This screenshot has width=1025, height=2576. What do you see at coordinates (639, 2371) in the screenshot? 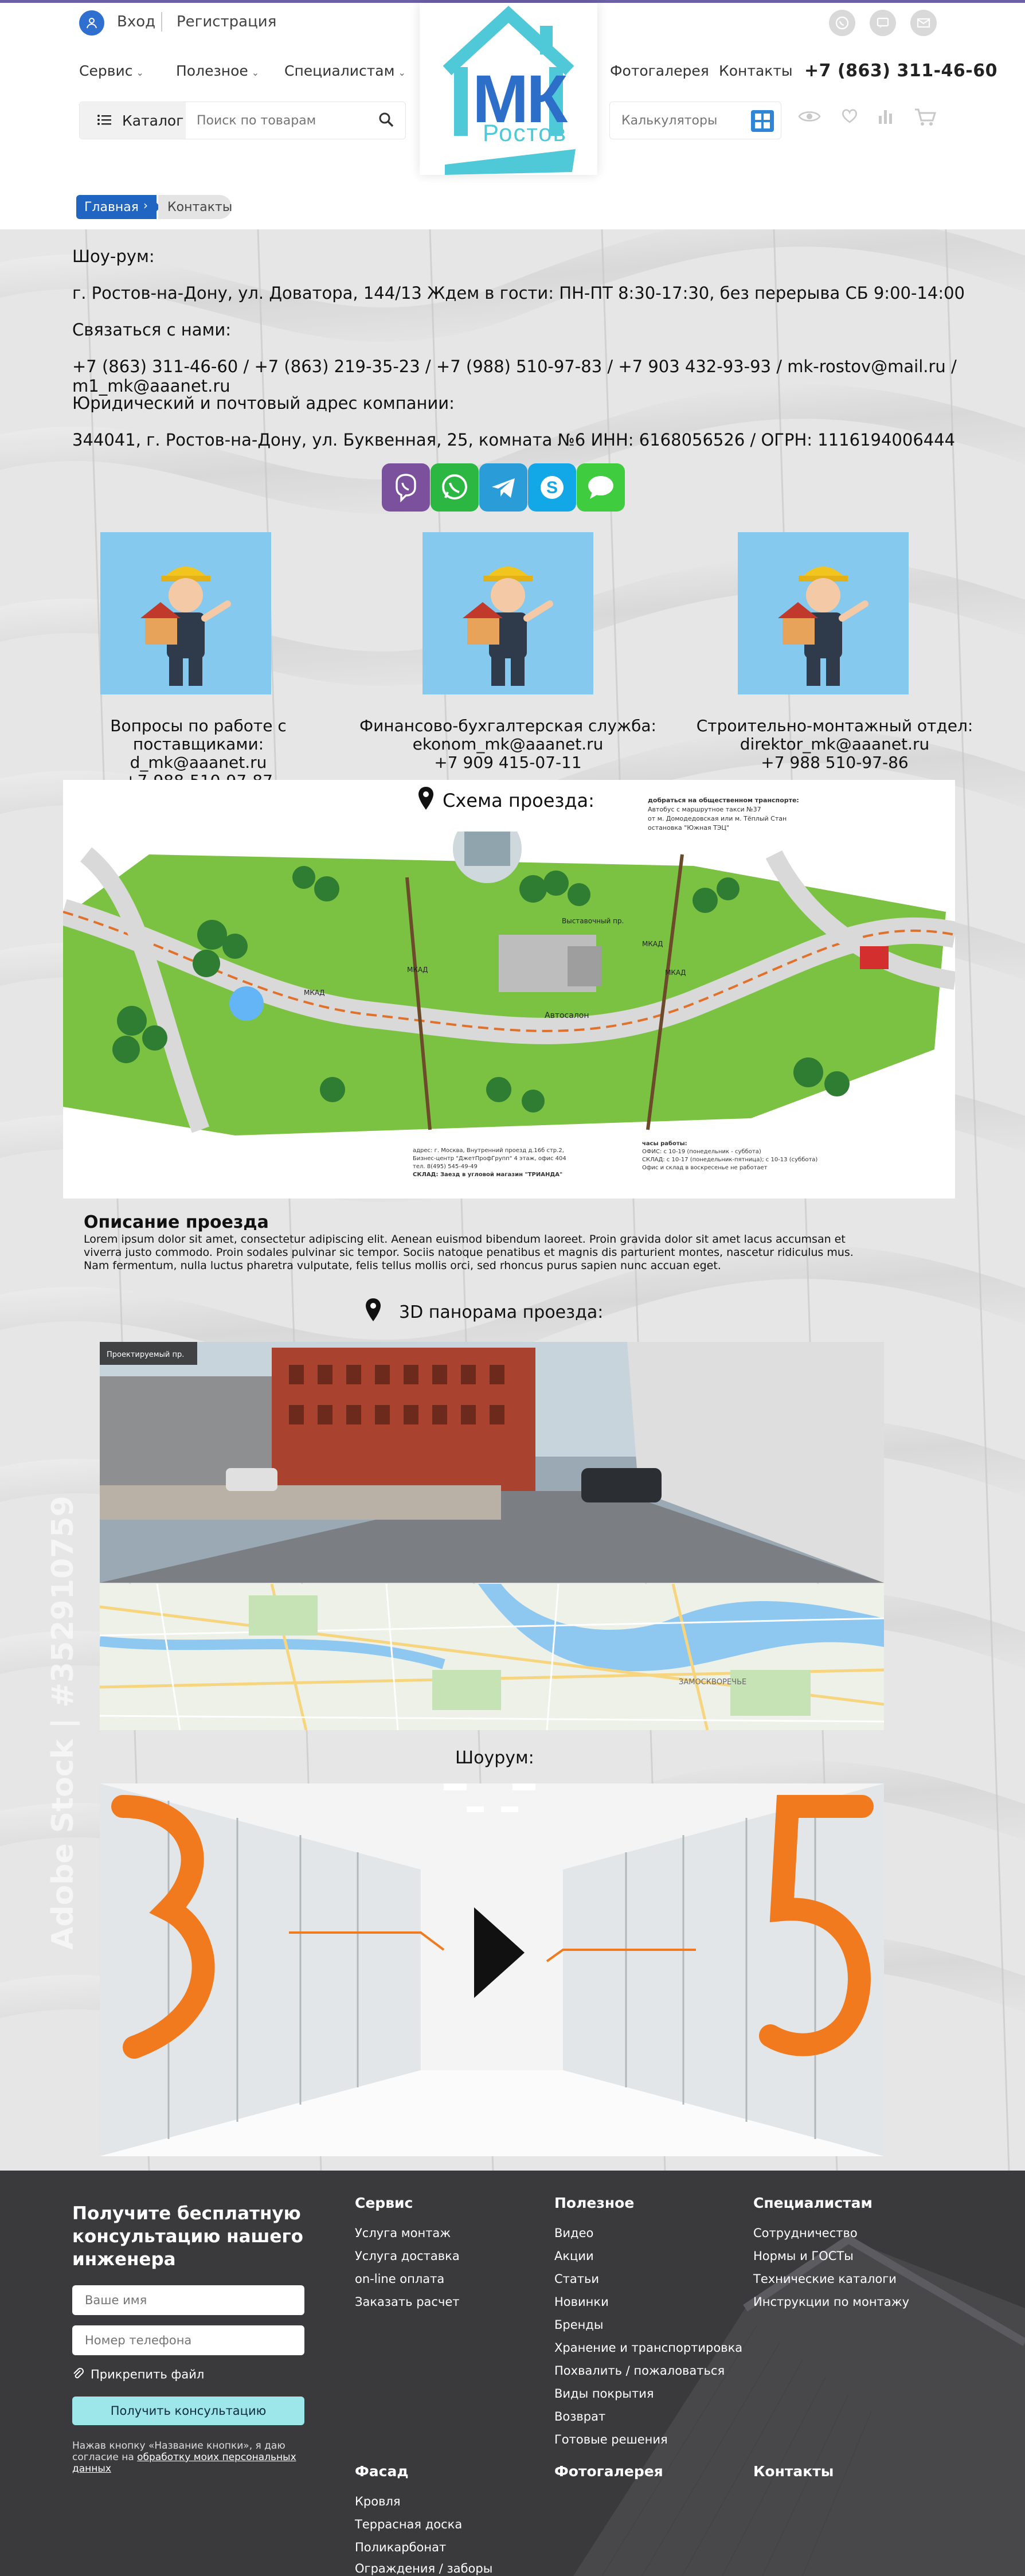
I see `footer-link: Похвалить / пожаловаться` at bounding box center [639, 2371].